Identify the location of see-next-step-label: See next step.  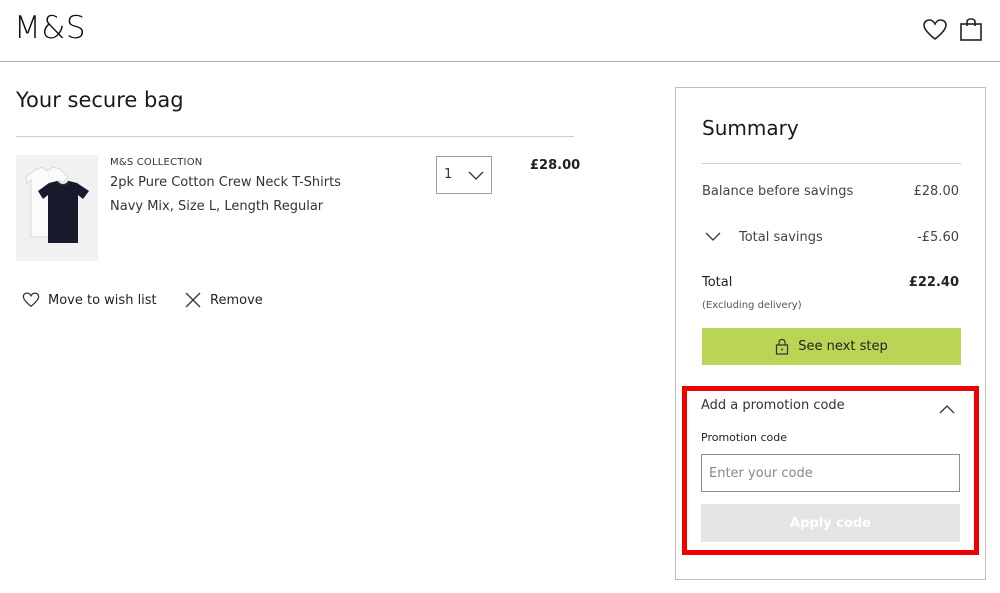
(843, 346).